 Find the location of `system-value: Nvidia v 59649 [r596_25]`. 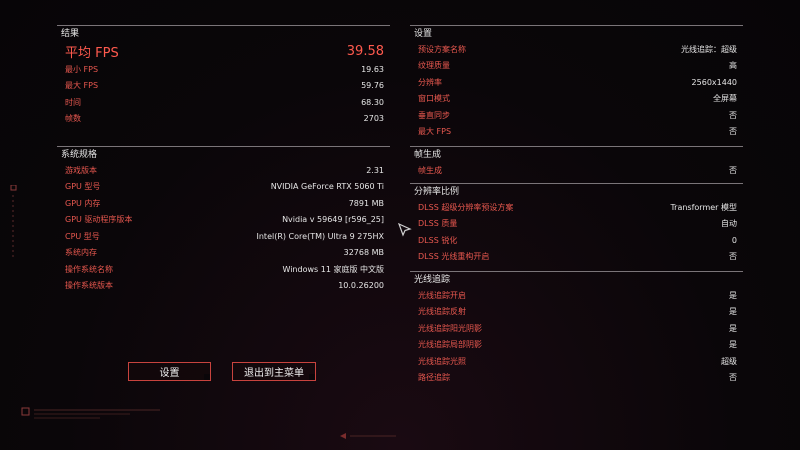

system-value: Nvidia v 59649 [r596_25] is located at coordinates (333, 220).